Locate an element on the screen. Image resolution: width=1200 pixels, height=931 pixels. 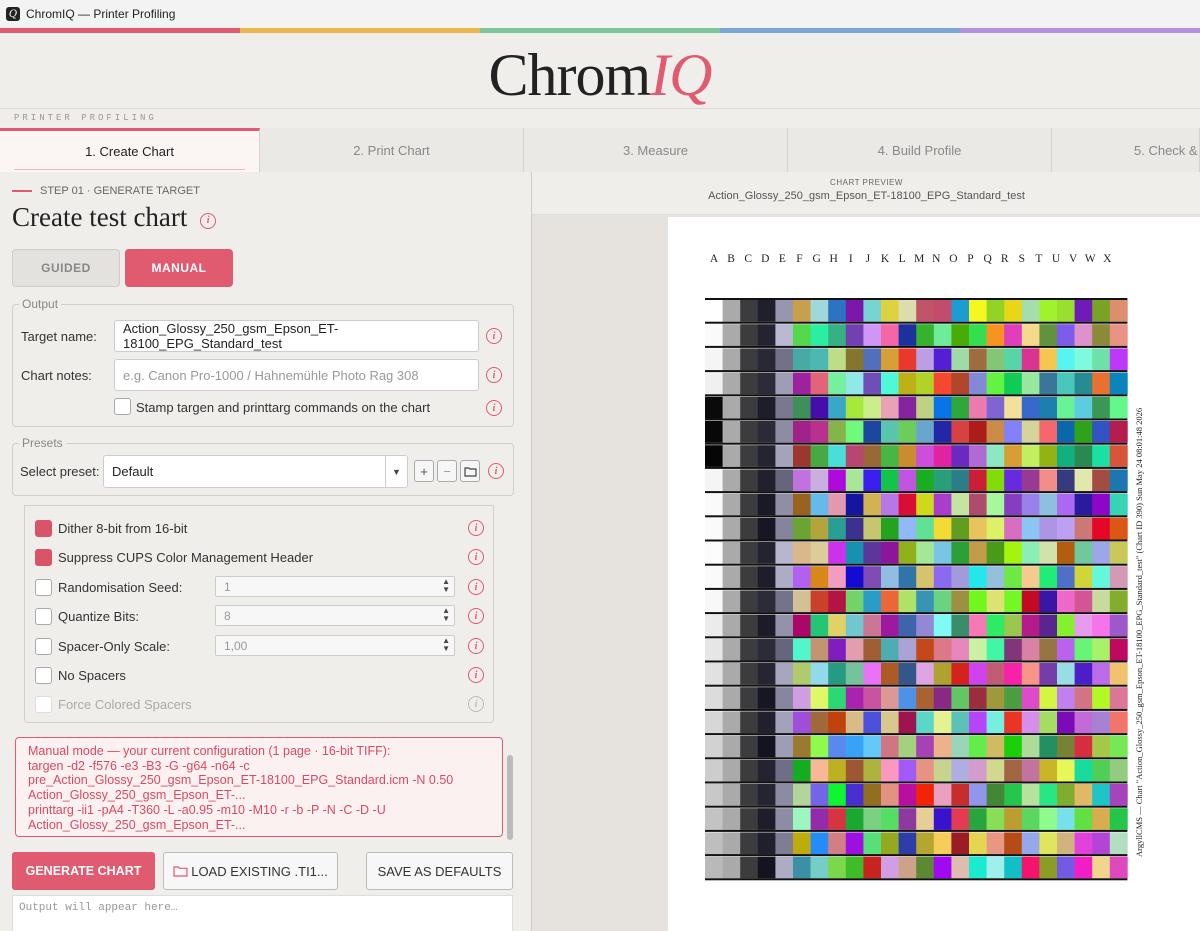
remove-preset-button: − is located at coordinates (447, 471).